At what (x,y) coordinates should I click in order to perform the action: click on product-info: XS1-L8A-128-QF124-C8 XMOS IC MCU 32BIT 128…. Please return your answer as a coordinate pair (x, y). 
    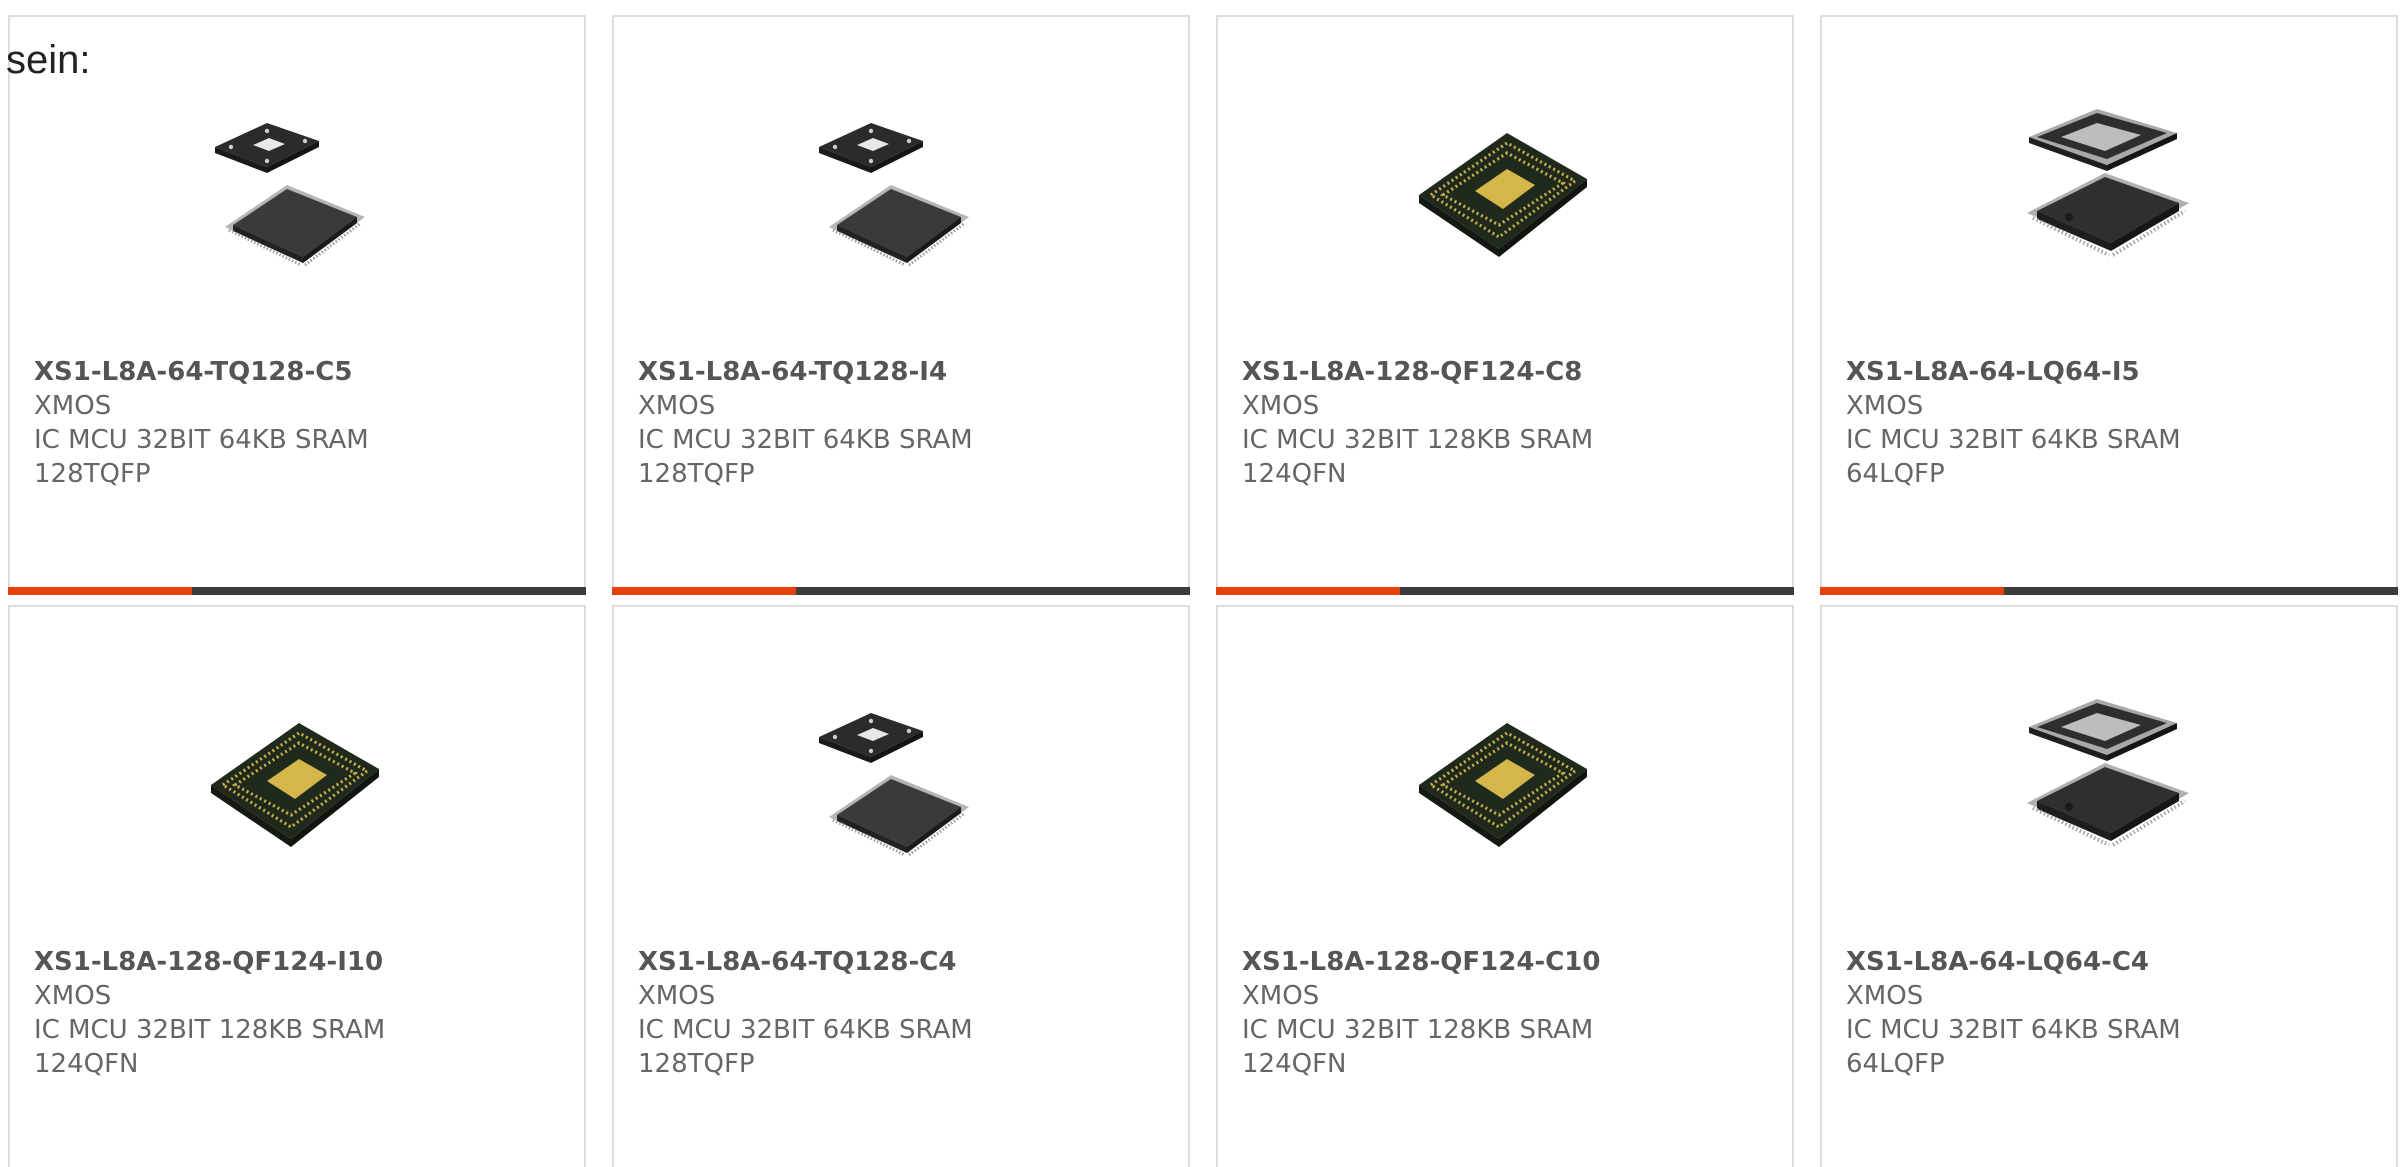
    Looking at the image, I should click on (1417, 423).